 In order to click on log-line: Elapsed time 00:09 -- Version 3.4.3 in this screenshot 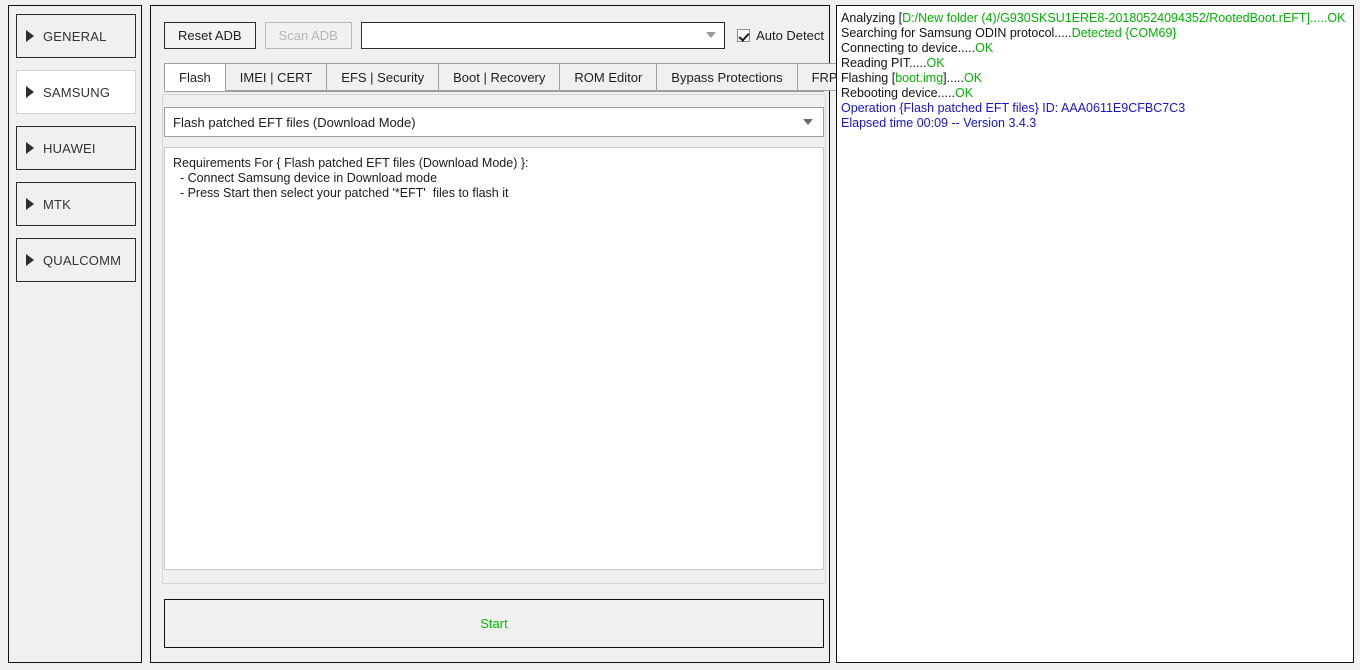, I will do `click(1095, 123)`.